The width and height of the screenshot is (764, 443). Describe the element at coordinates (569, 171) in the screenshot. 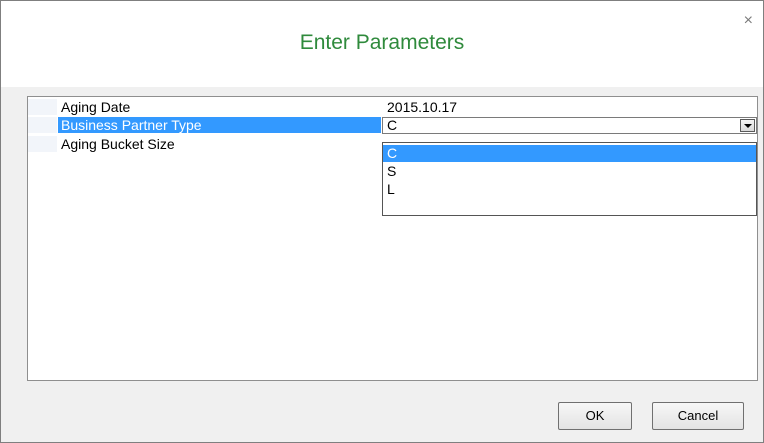

I see `dropdown-option-s: S` at that location.